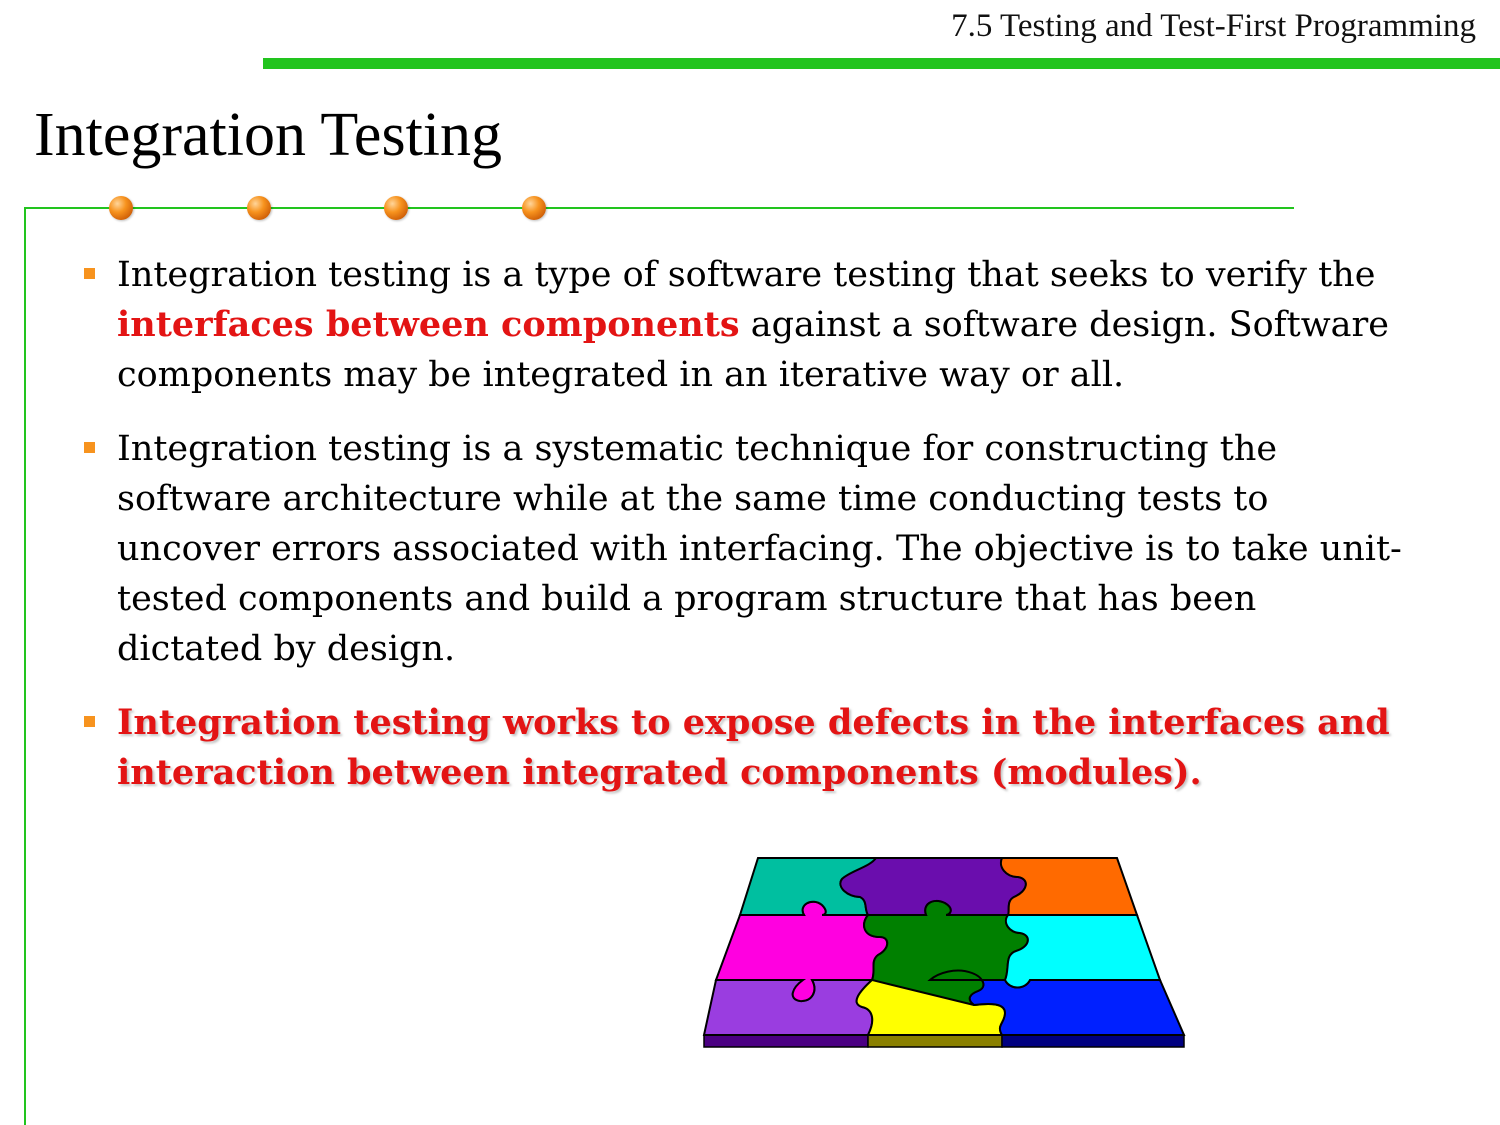 The width and height of the screenshot is (1500, 1125). What do you see at coordinates (1213, 26) in the screenshot?
I see `section-title: 7.5 Testing and Test-First Programming` at bounding box center [1213, 26].